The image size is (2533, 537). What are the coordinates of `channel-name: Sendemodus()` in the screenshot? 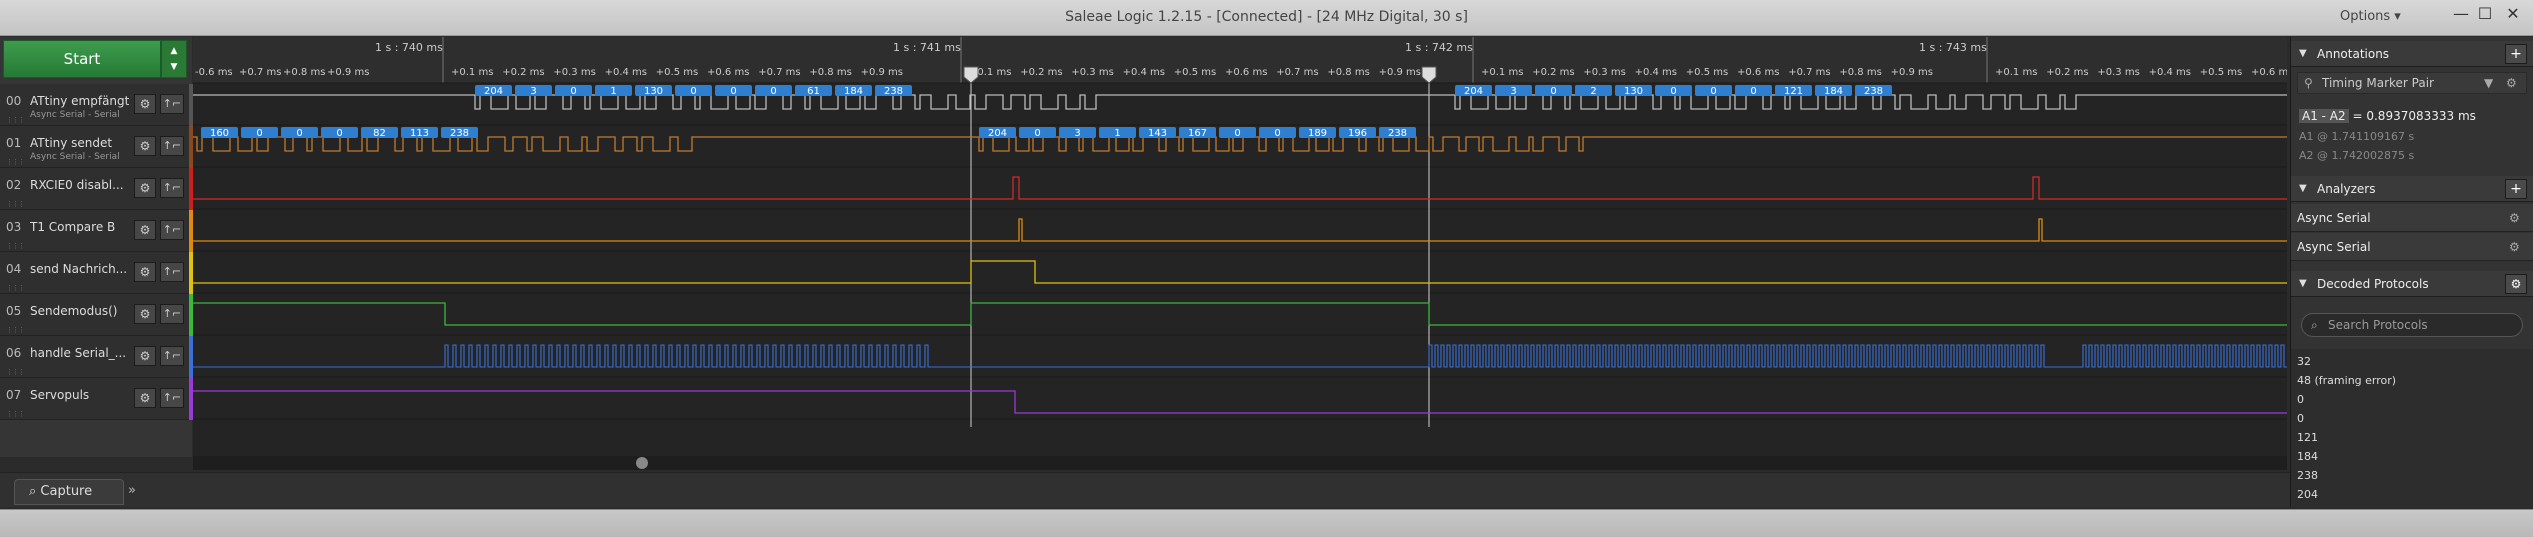 It's located at (80, 311).